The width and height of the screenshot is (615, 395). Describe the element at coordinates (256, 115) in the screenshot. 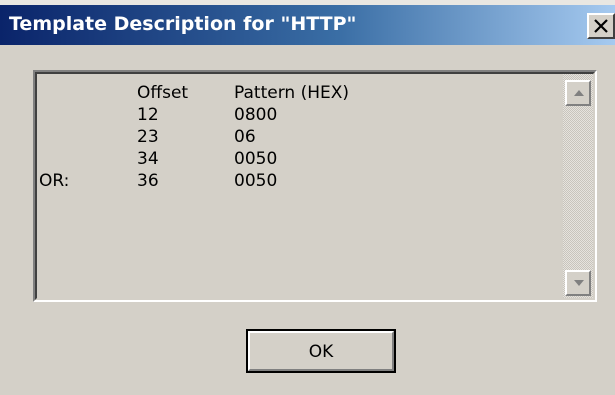

I see `row-pattern: 0800` at that location.